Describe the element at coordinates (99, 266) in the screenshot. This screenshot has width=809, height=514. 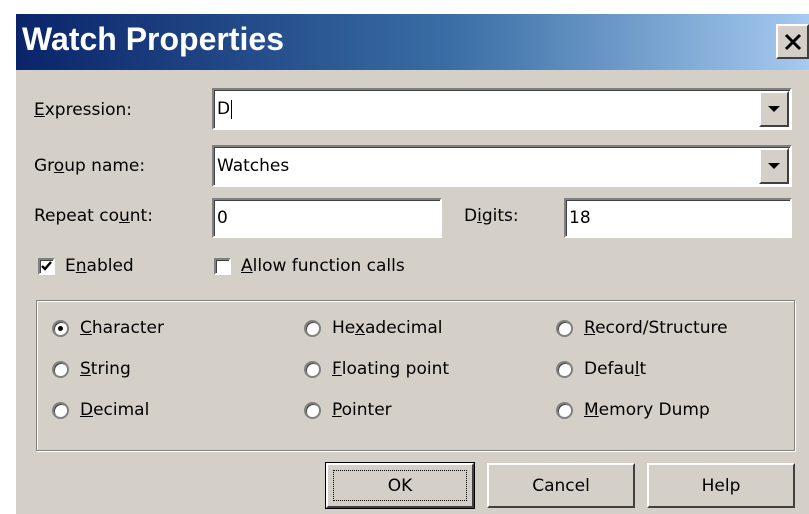
I see `enabled-label: Enabled` at that location.